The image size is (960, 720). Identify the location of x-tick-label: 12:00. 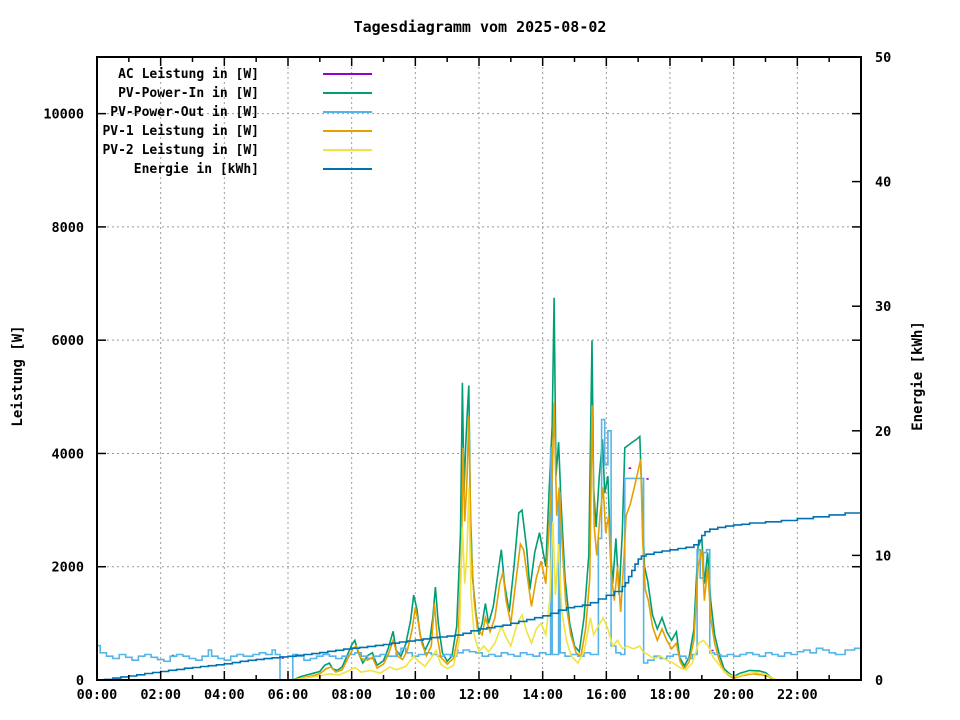
(479, 695).